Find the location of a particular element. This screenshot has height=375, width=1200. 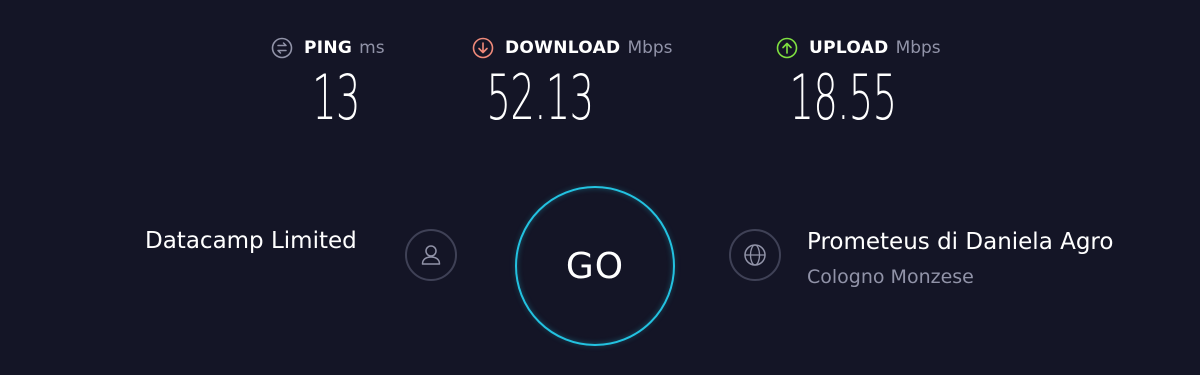

go-button: GO is located at coordinates (595, 266).